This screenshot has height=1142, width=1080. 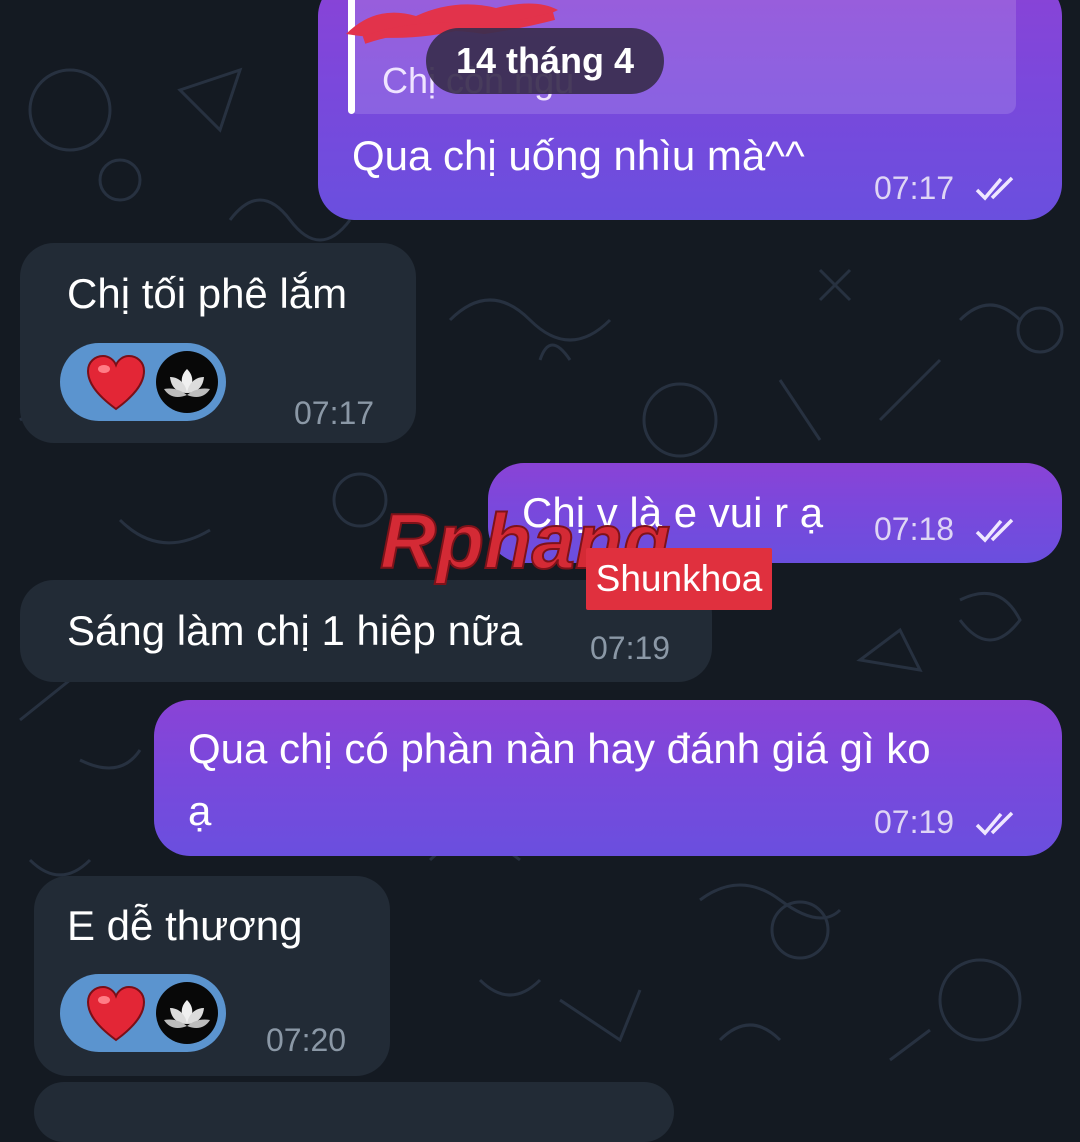 I want to click on message-text: Qua chị uống nhìu mà^^, so click(x=578, y=155).